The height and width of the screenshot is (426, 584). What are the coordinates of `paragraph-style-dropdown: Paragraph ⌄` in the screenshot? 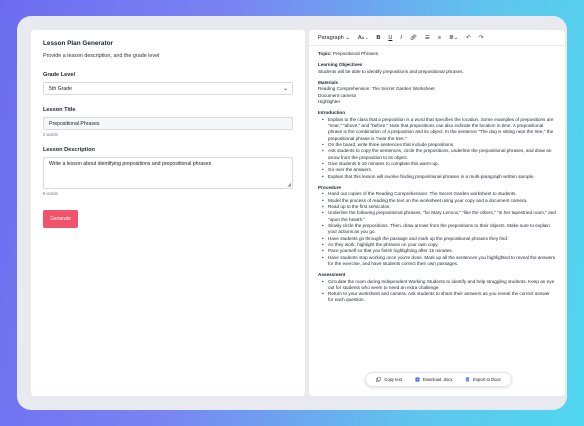 It's located at (334, 38).